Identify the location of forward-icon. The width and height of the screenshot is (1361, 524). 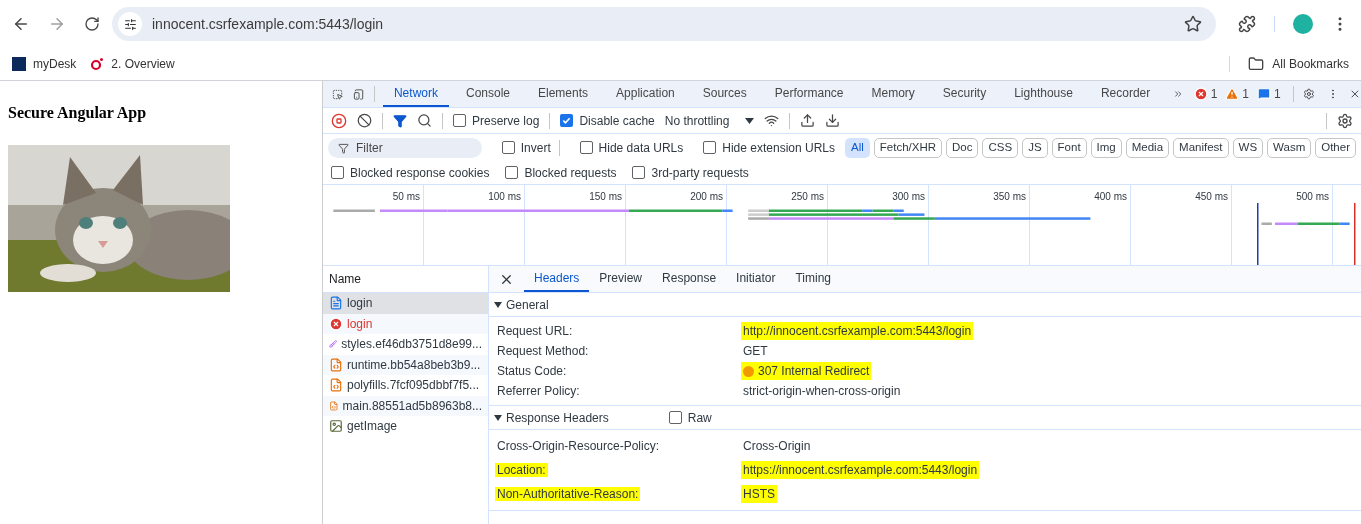
(57, 24).